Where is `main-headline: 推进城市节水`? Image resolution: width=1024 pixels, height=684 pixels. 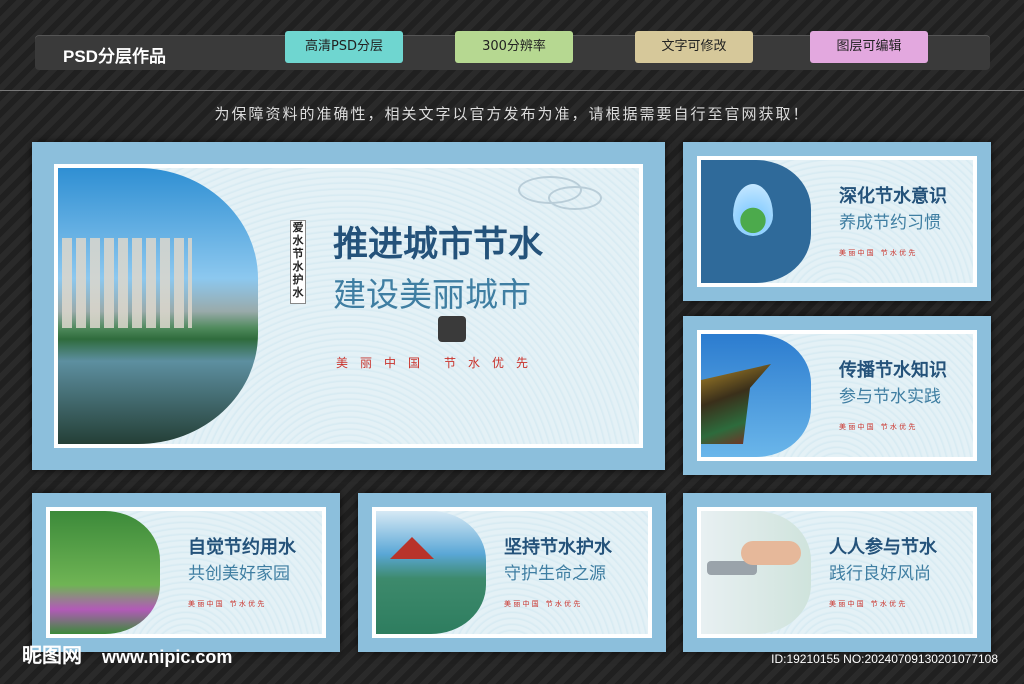
main-headline: 推进城市节水 is located at coordinates (438, 245).